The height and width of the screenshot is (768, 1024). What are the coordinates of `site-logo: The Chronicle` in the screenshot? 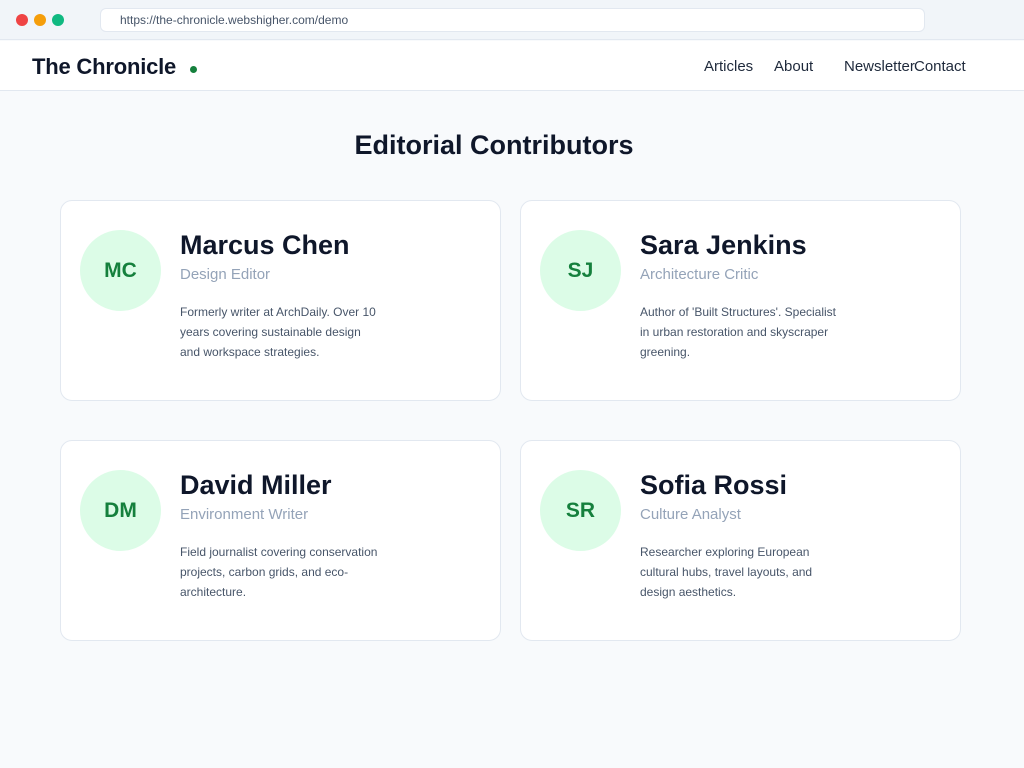 It's located at (104, 67).